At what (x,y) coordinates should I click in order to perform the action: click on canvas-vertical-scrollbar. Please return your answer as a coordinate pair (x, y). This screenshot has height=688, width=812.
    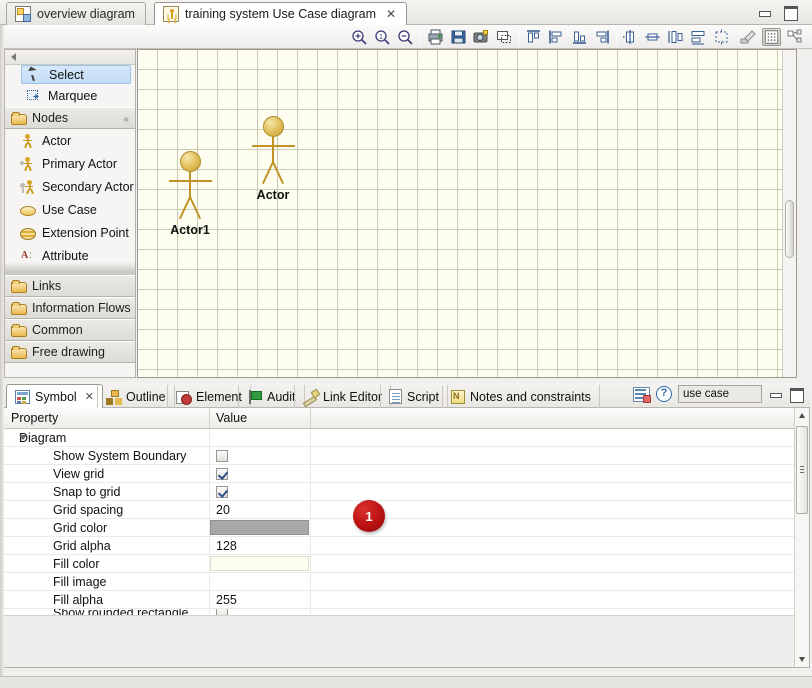
    Looking at the image, I should click on (789, 213).